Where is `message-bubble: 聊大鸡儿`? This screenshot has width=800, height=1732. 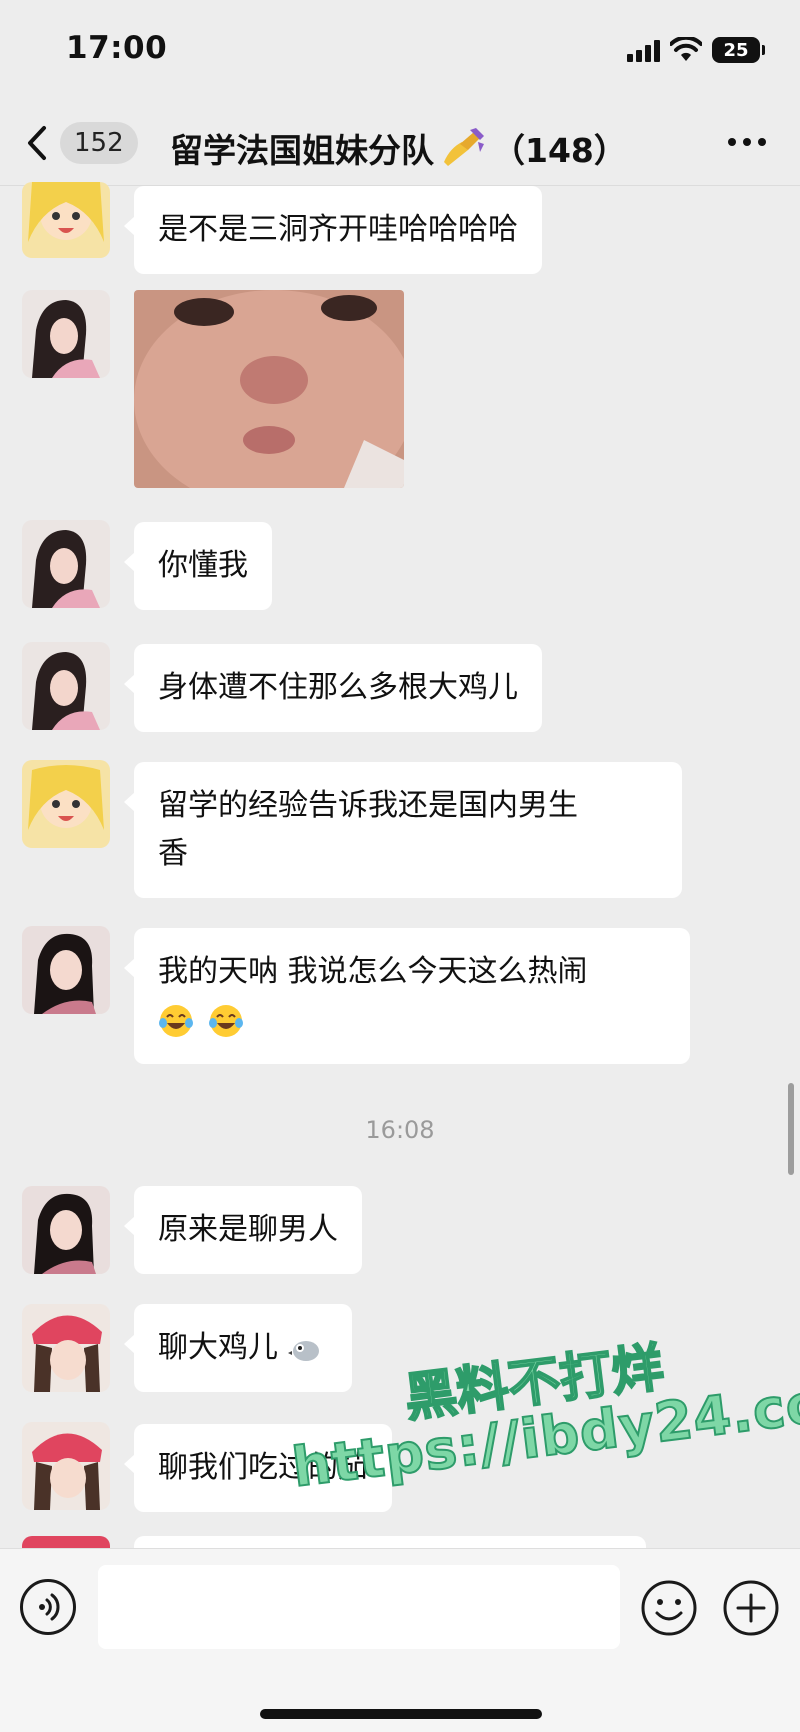
message-bubble: 聊大鸡儿 is located at coordinates (238, 1348).